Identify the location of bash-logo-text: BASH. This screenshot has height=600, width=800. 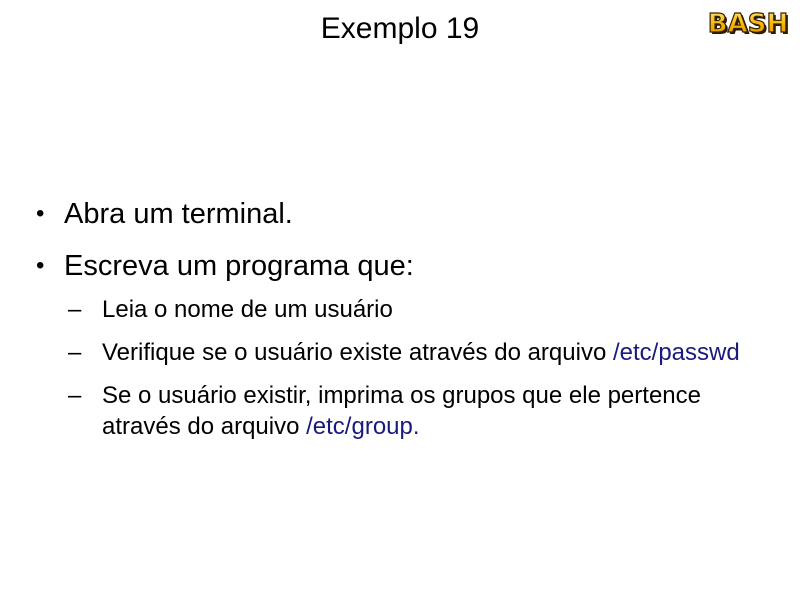
(748, 23).